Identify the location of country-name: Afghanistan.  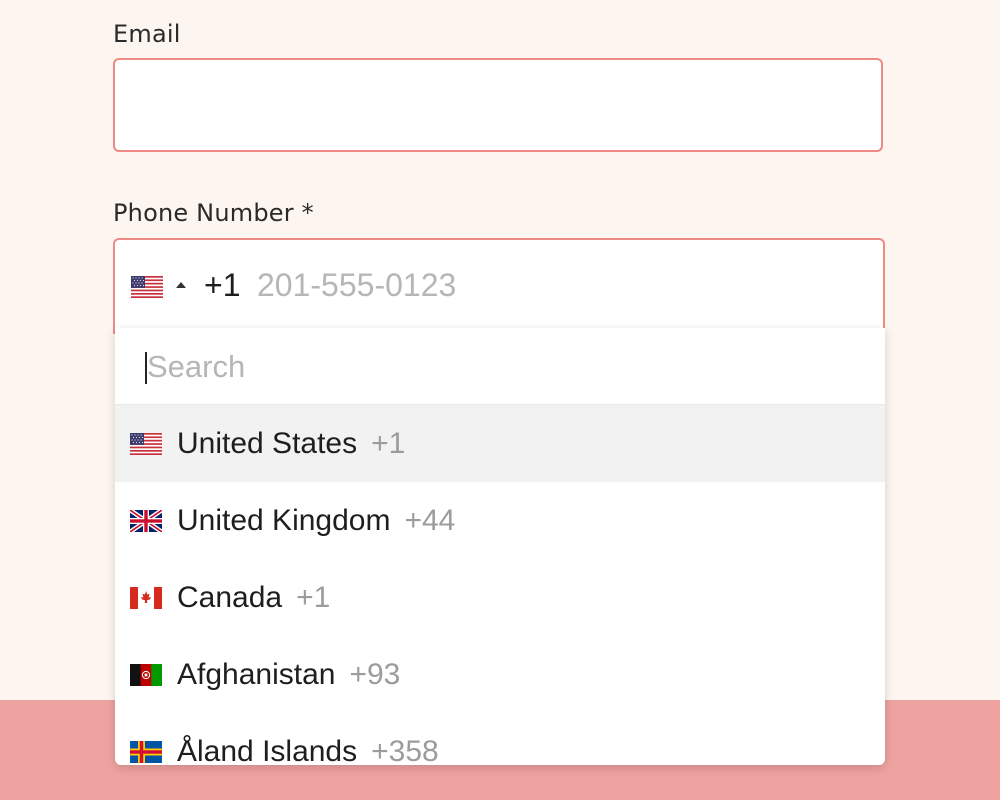
(256, 674).